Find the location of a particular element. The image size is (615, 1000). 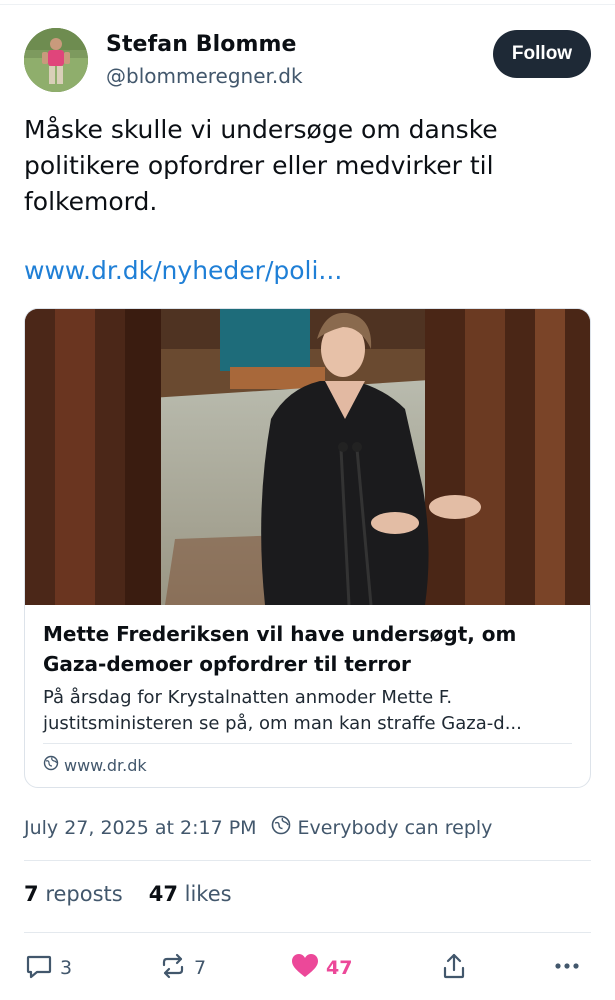

post-timestamp: July 27, 2025 at 2:17 PM is located at coordinates (140, 828).